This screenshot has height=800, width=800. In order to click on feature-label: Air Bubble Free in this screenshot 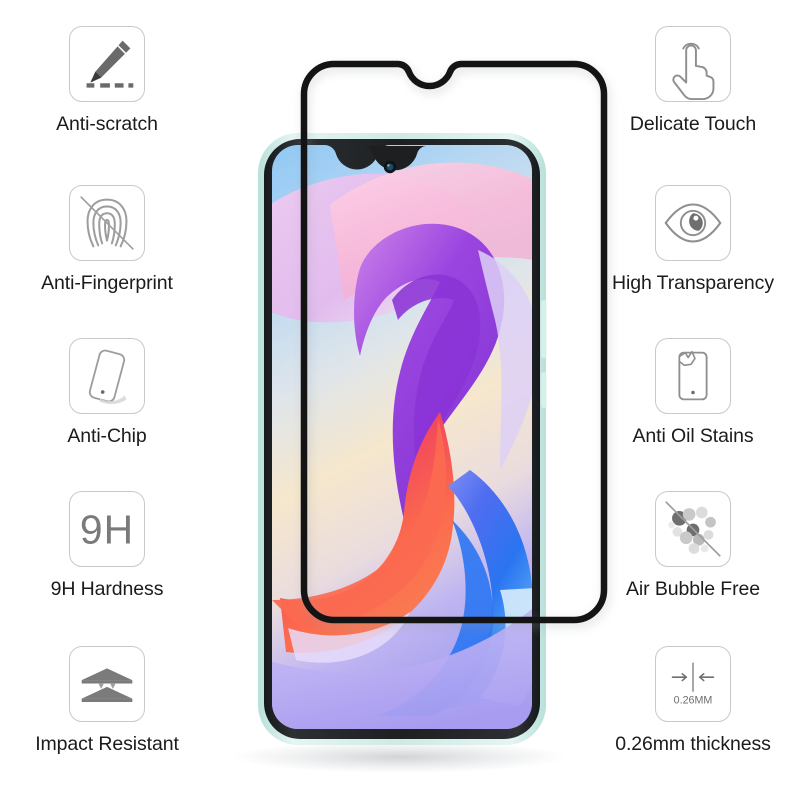, I will do `click(693, 589)`.